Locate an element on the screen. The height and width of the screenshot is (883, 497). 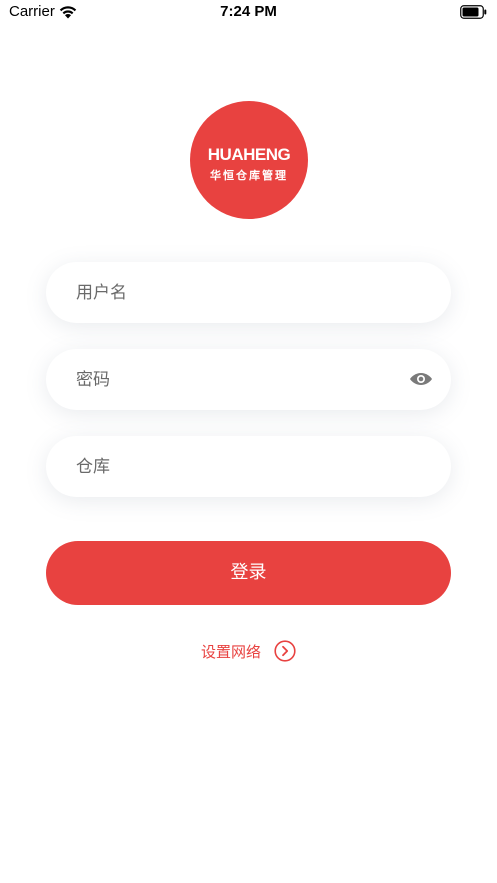
chevron-right-circle-icon is located at coordinates (285, 651).